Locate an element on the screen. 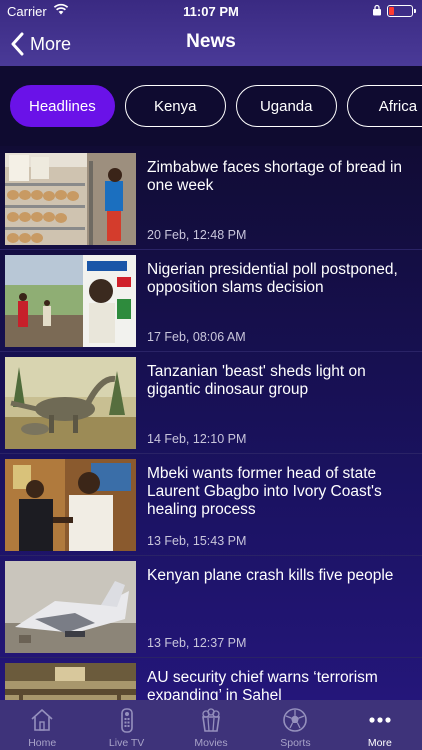  tab-home: Home is located at coordinates (42, 725).